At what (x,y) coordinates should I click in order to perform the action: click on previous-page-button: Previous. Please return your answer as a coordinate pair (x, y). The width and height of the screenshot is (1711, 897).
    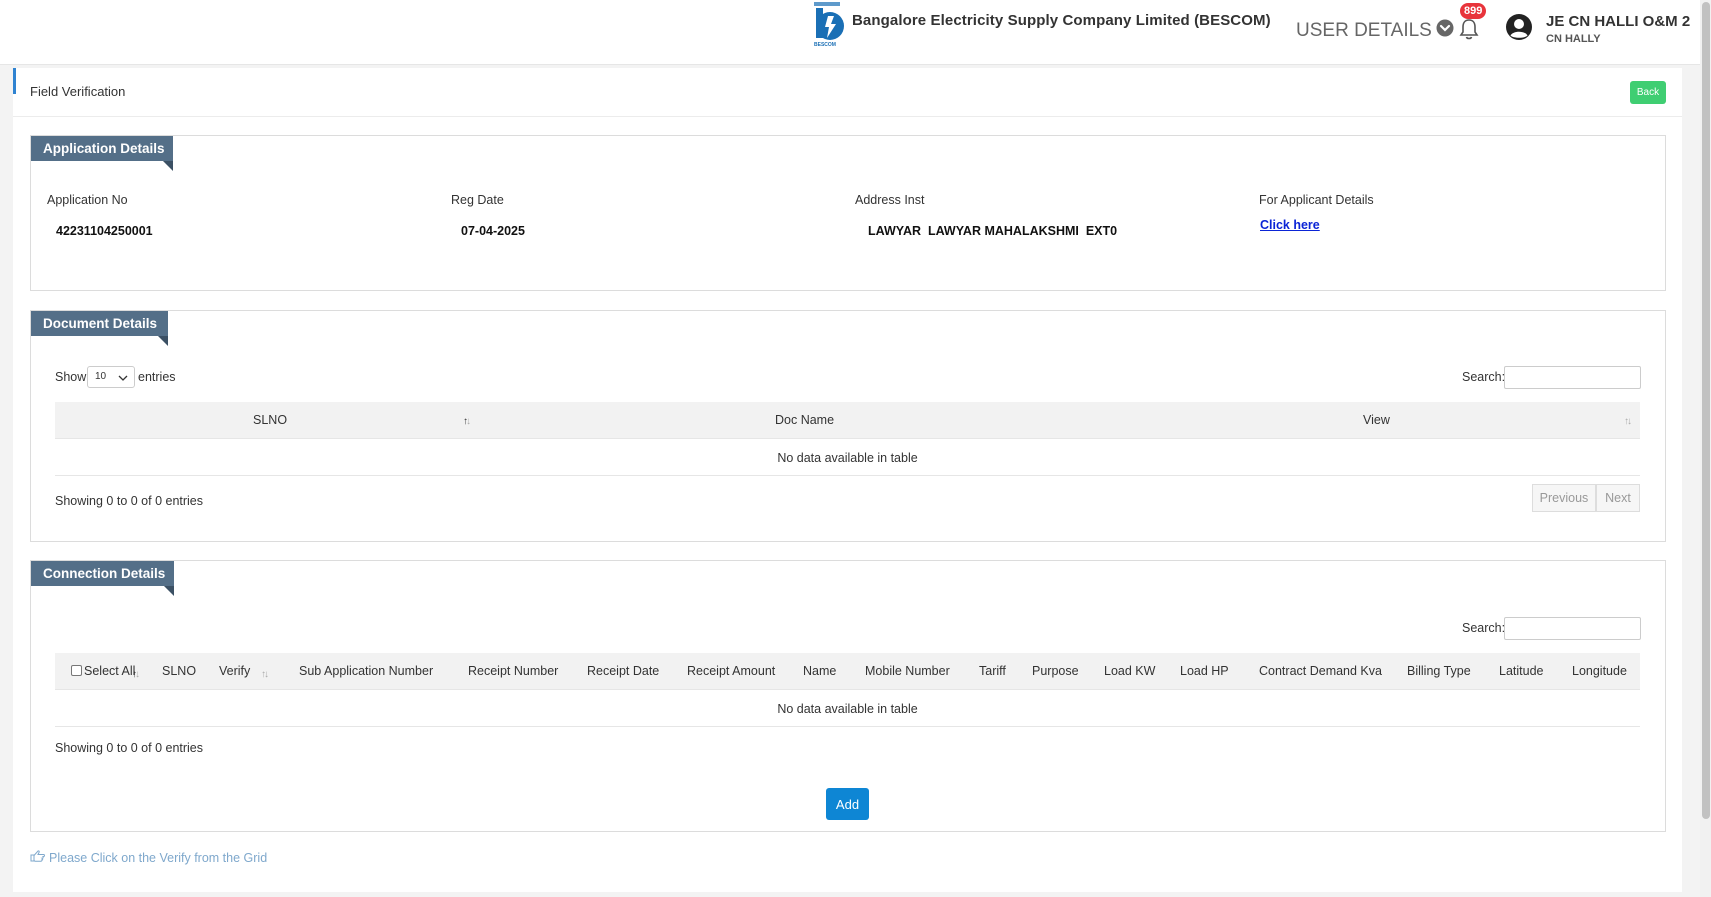
    Looking at the image, I should click on (1564, 498).